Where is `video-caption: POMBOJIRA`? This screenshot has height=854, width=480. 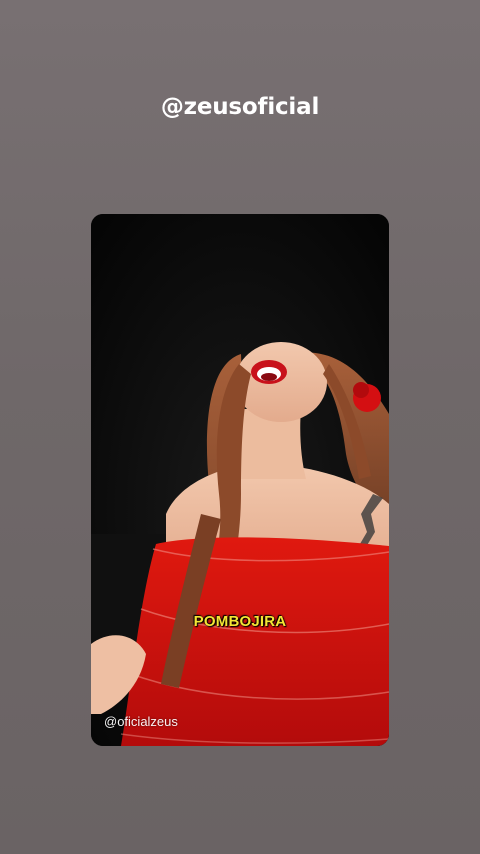
video-caption: POMBOJIRA is located at coordinates (240, 621).